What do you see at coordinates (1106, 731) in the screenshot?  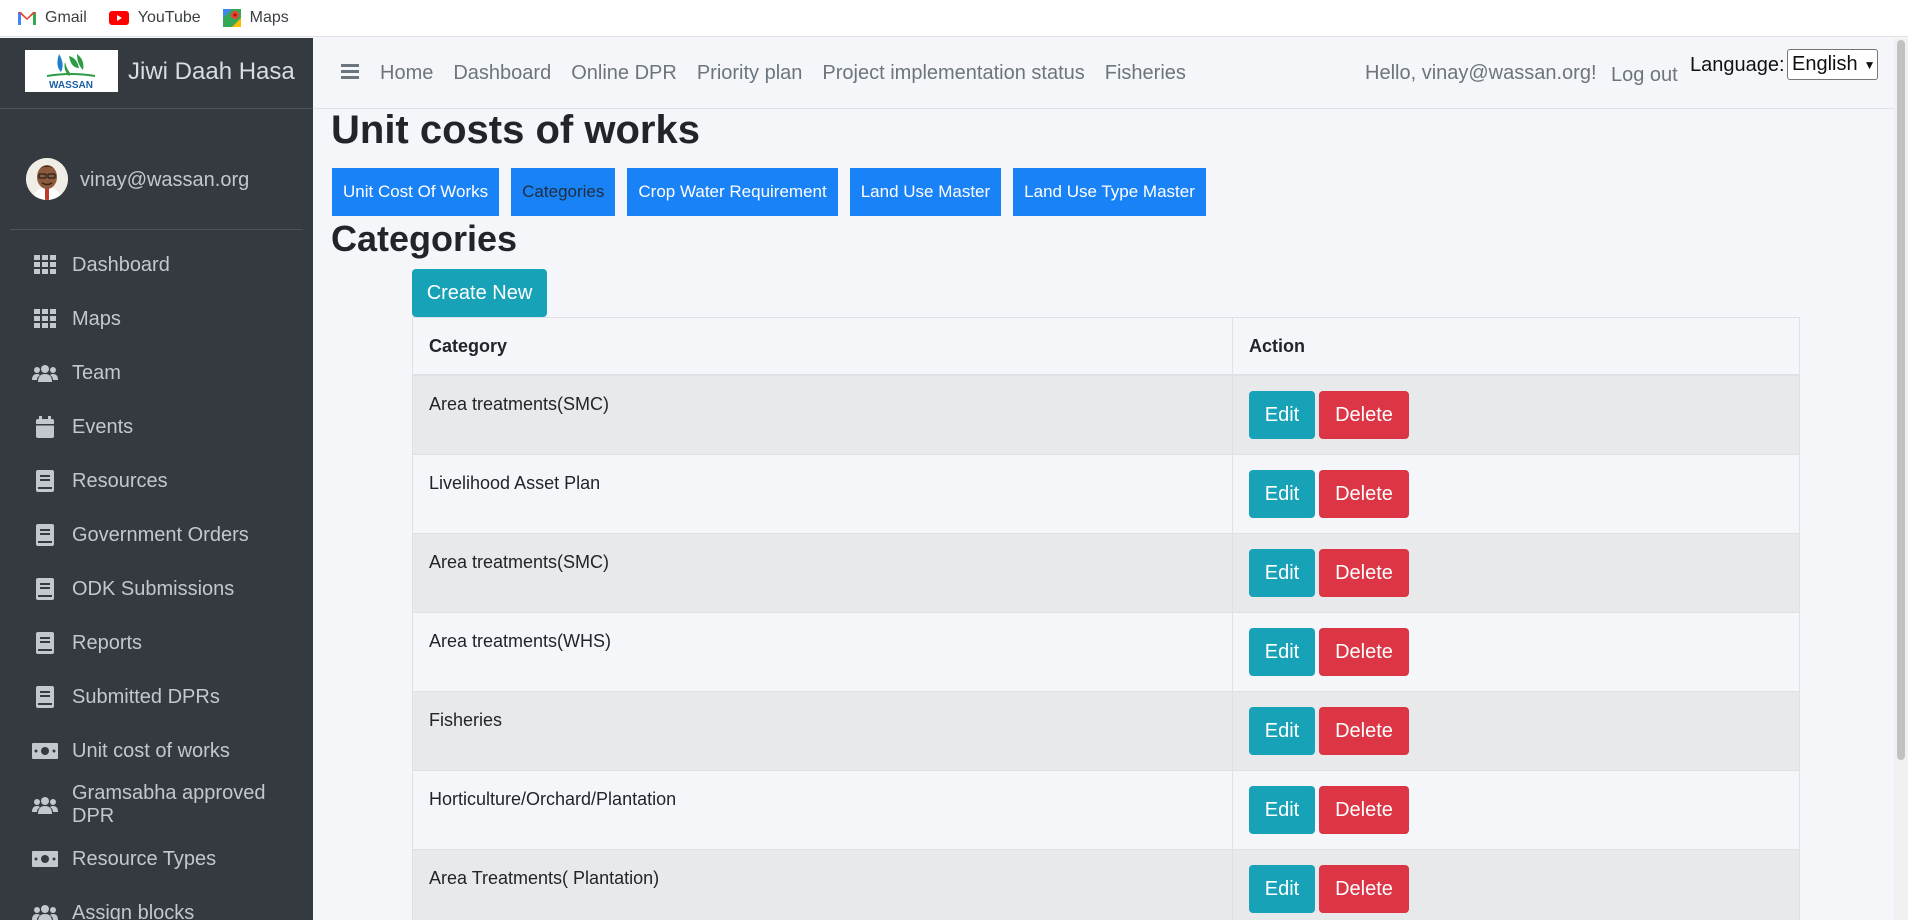 I see `table-row: Fisheries Edit Delete` at bounding box center [1106, 731].